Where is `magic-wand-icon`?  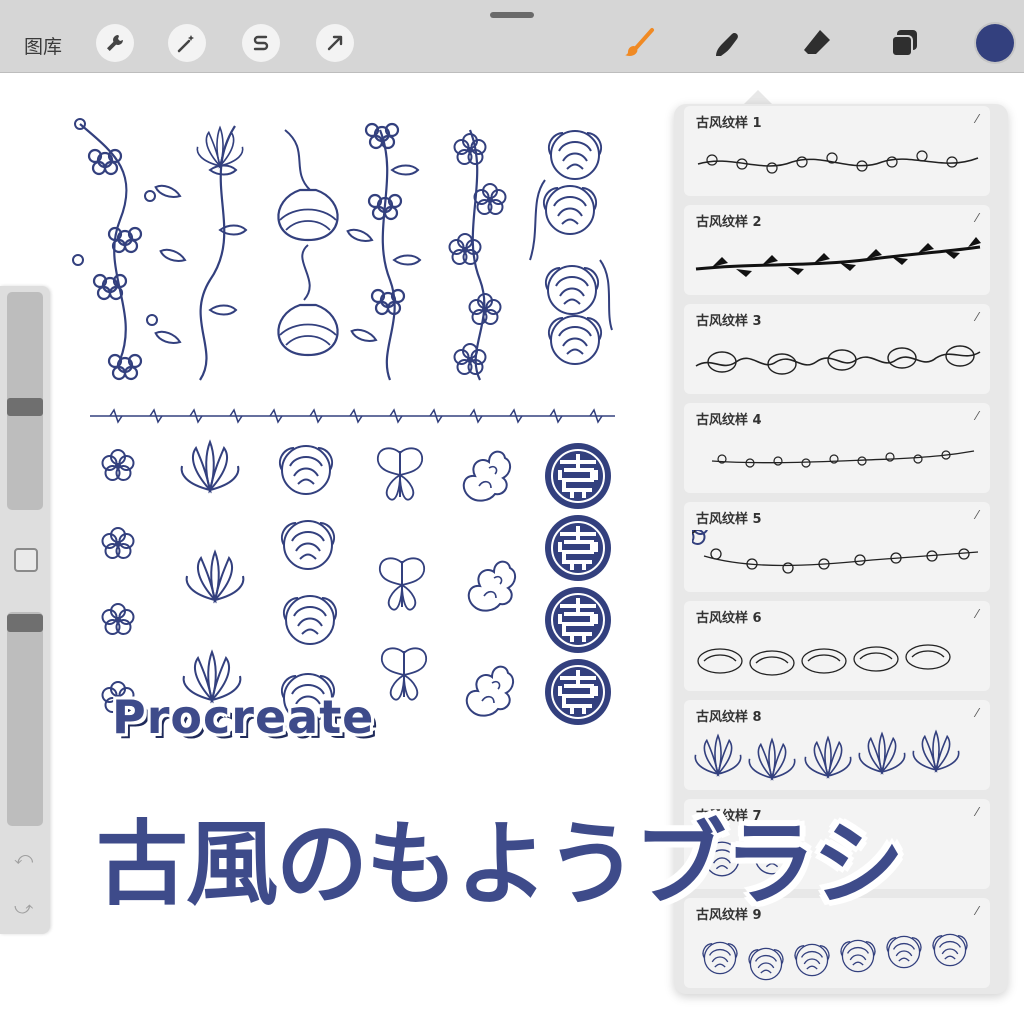 magic-wand-icon is located at coordinates (187, 43).